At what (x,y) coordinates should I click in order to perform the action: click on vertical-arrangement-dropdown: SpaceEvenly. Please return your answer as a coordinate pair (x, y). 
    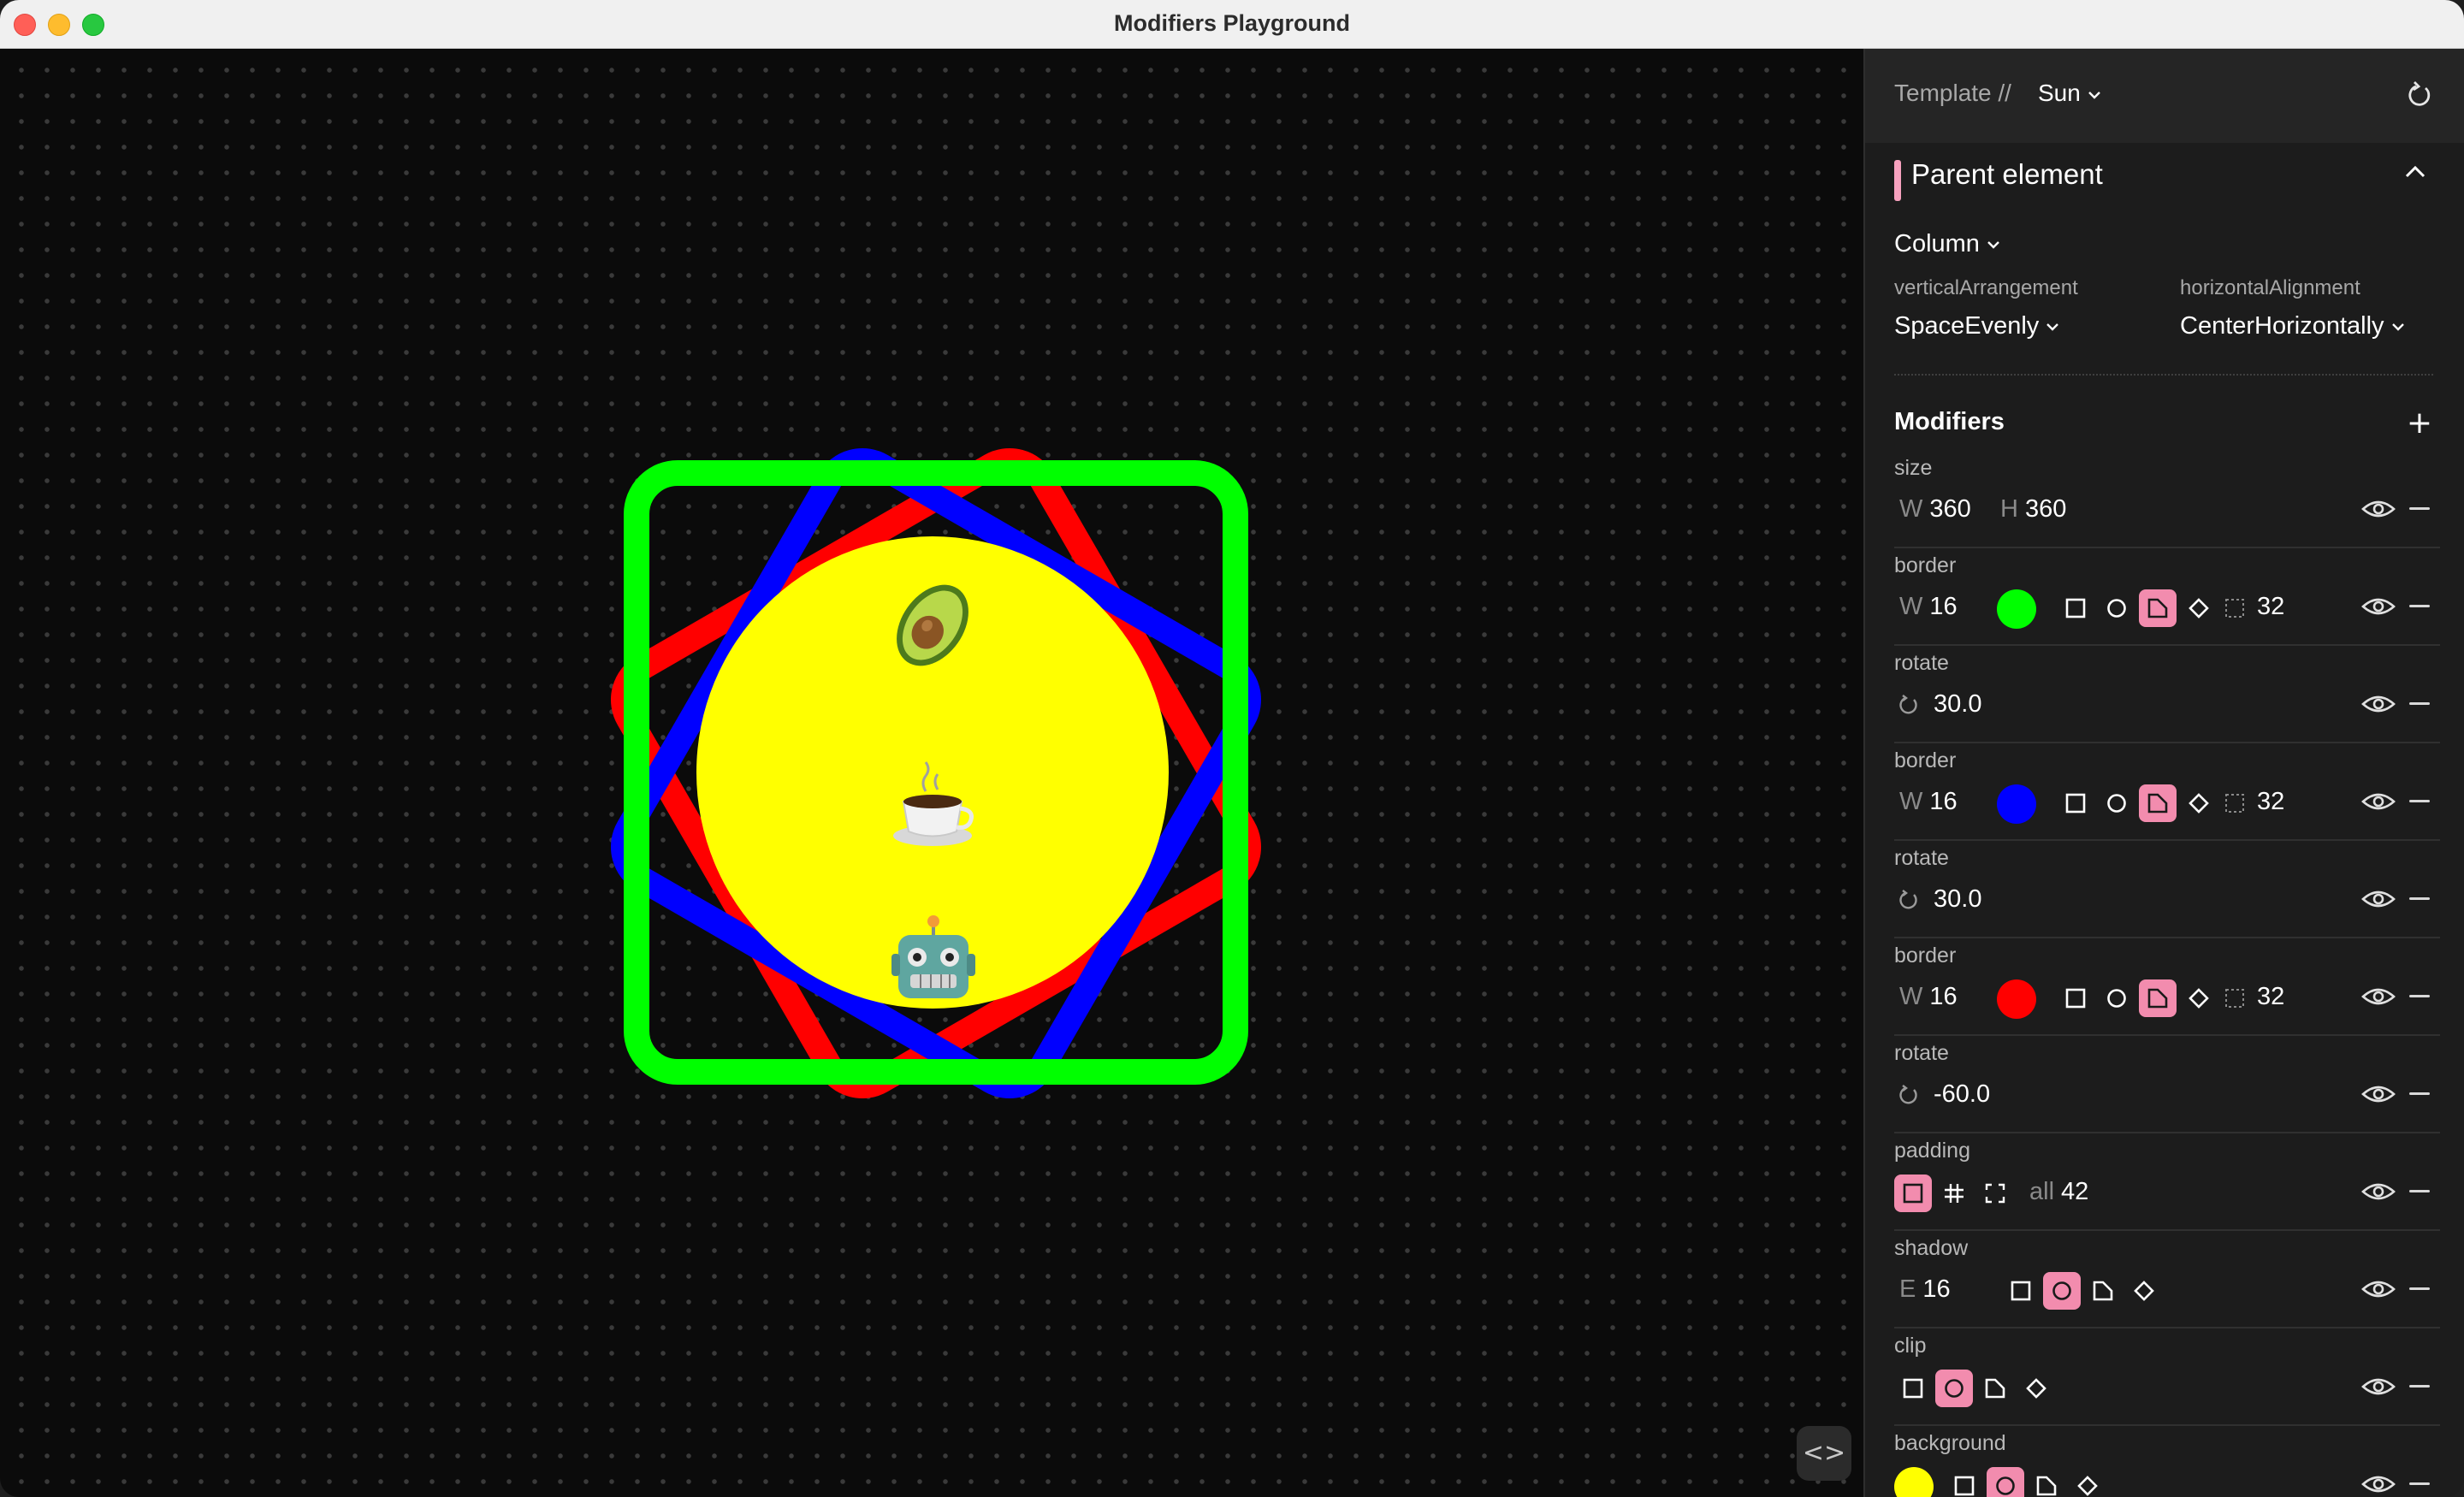
    Looking at the image, I should click on (1976, 326).